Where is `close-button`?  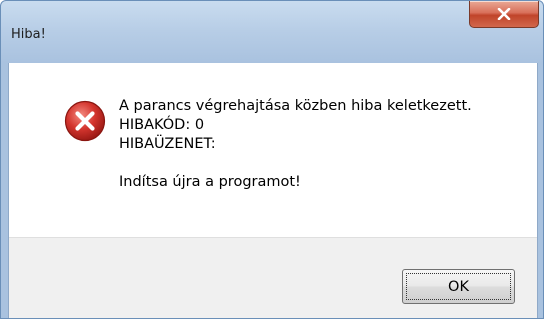 close-button is located at coordinates (504, 14).